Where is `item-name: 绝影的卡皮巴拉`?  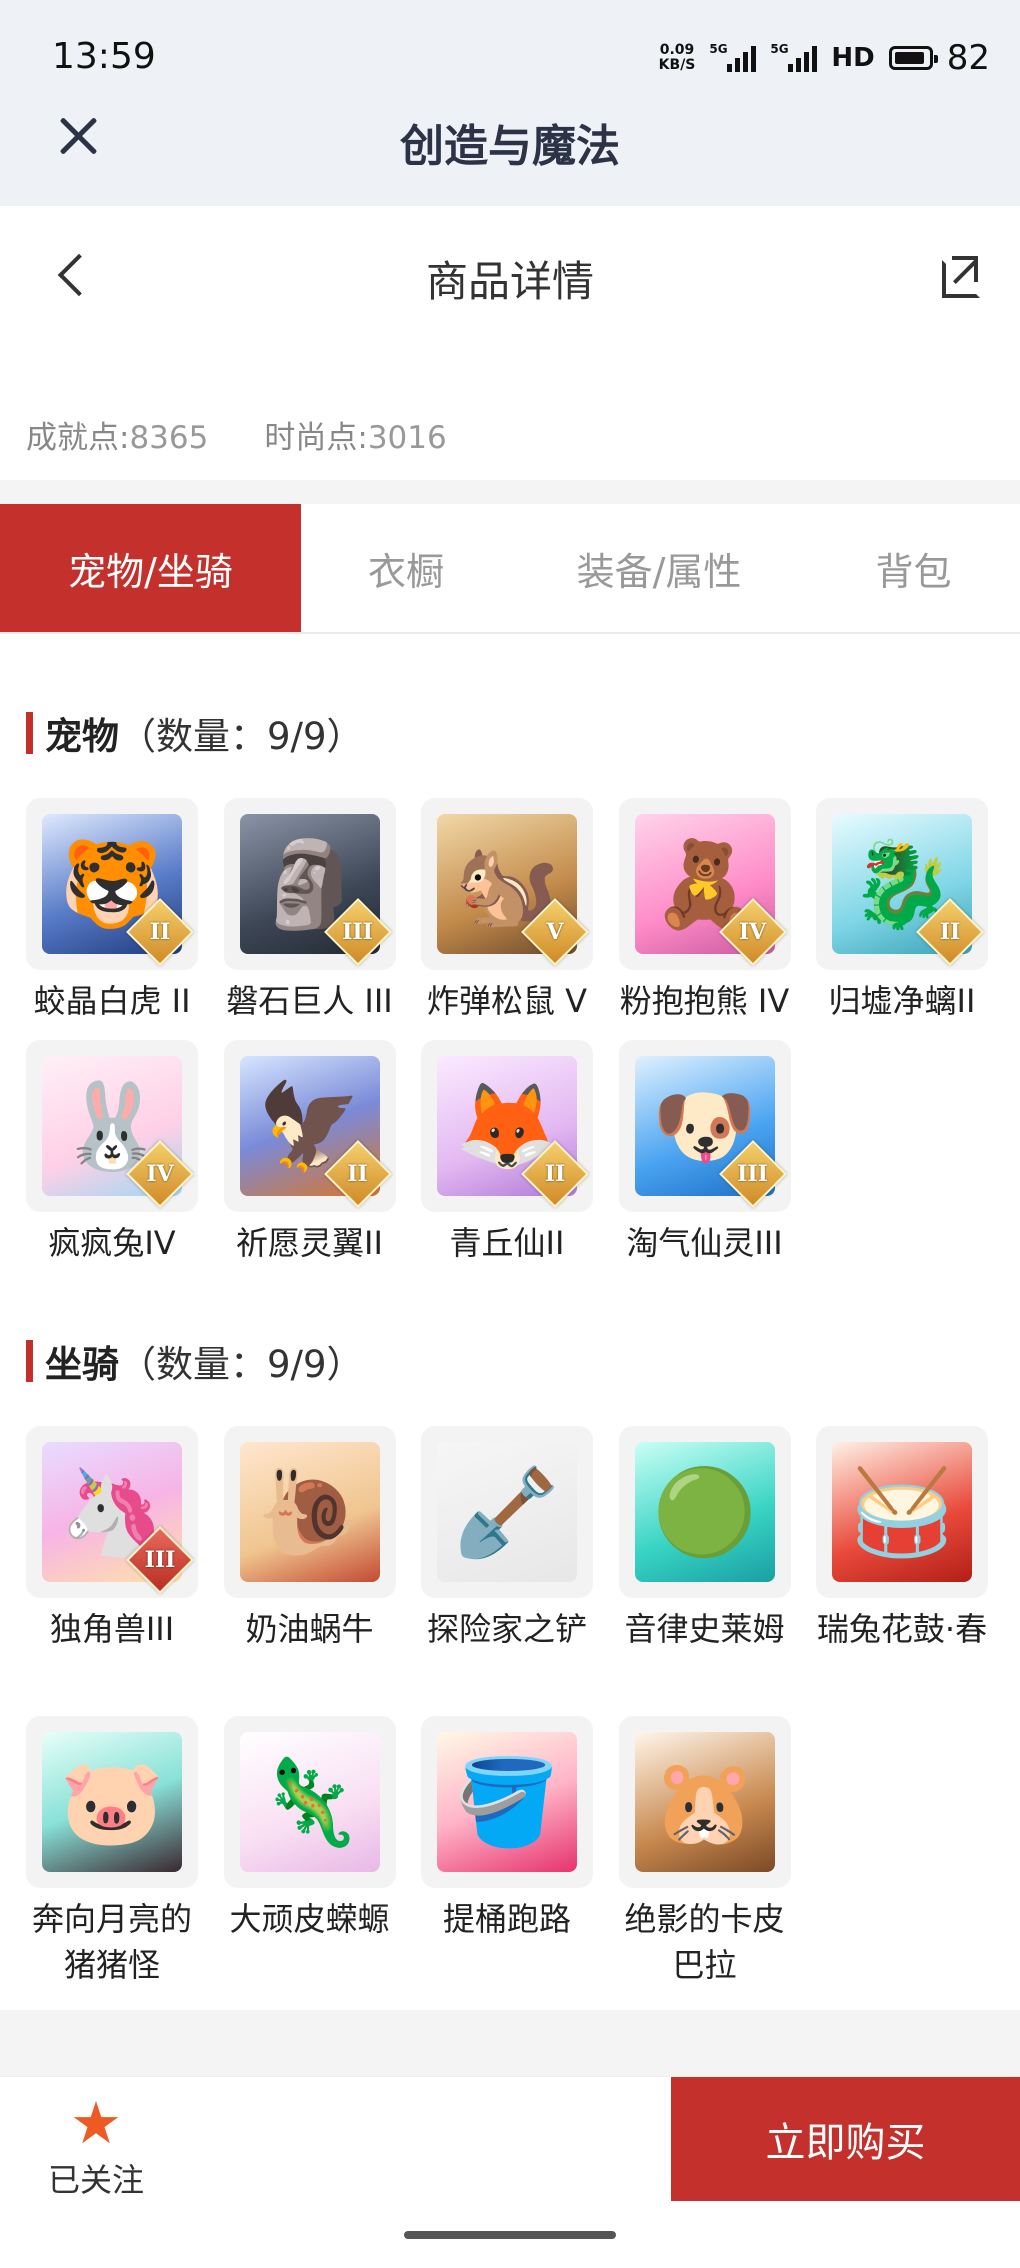
item-name: 绝影的卡皮巴拉 is located at coordinates (704, 1942).